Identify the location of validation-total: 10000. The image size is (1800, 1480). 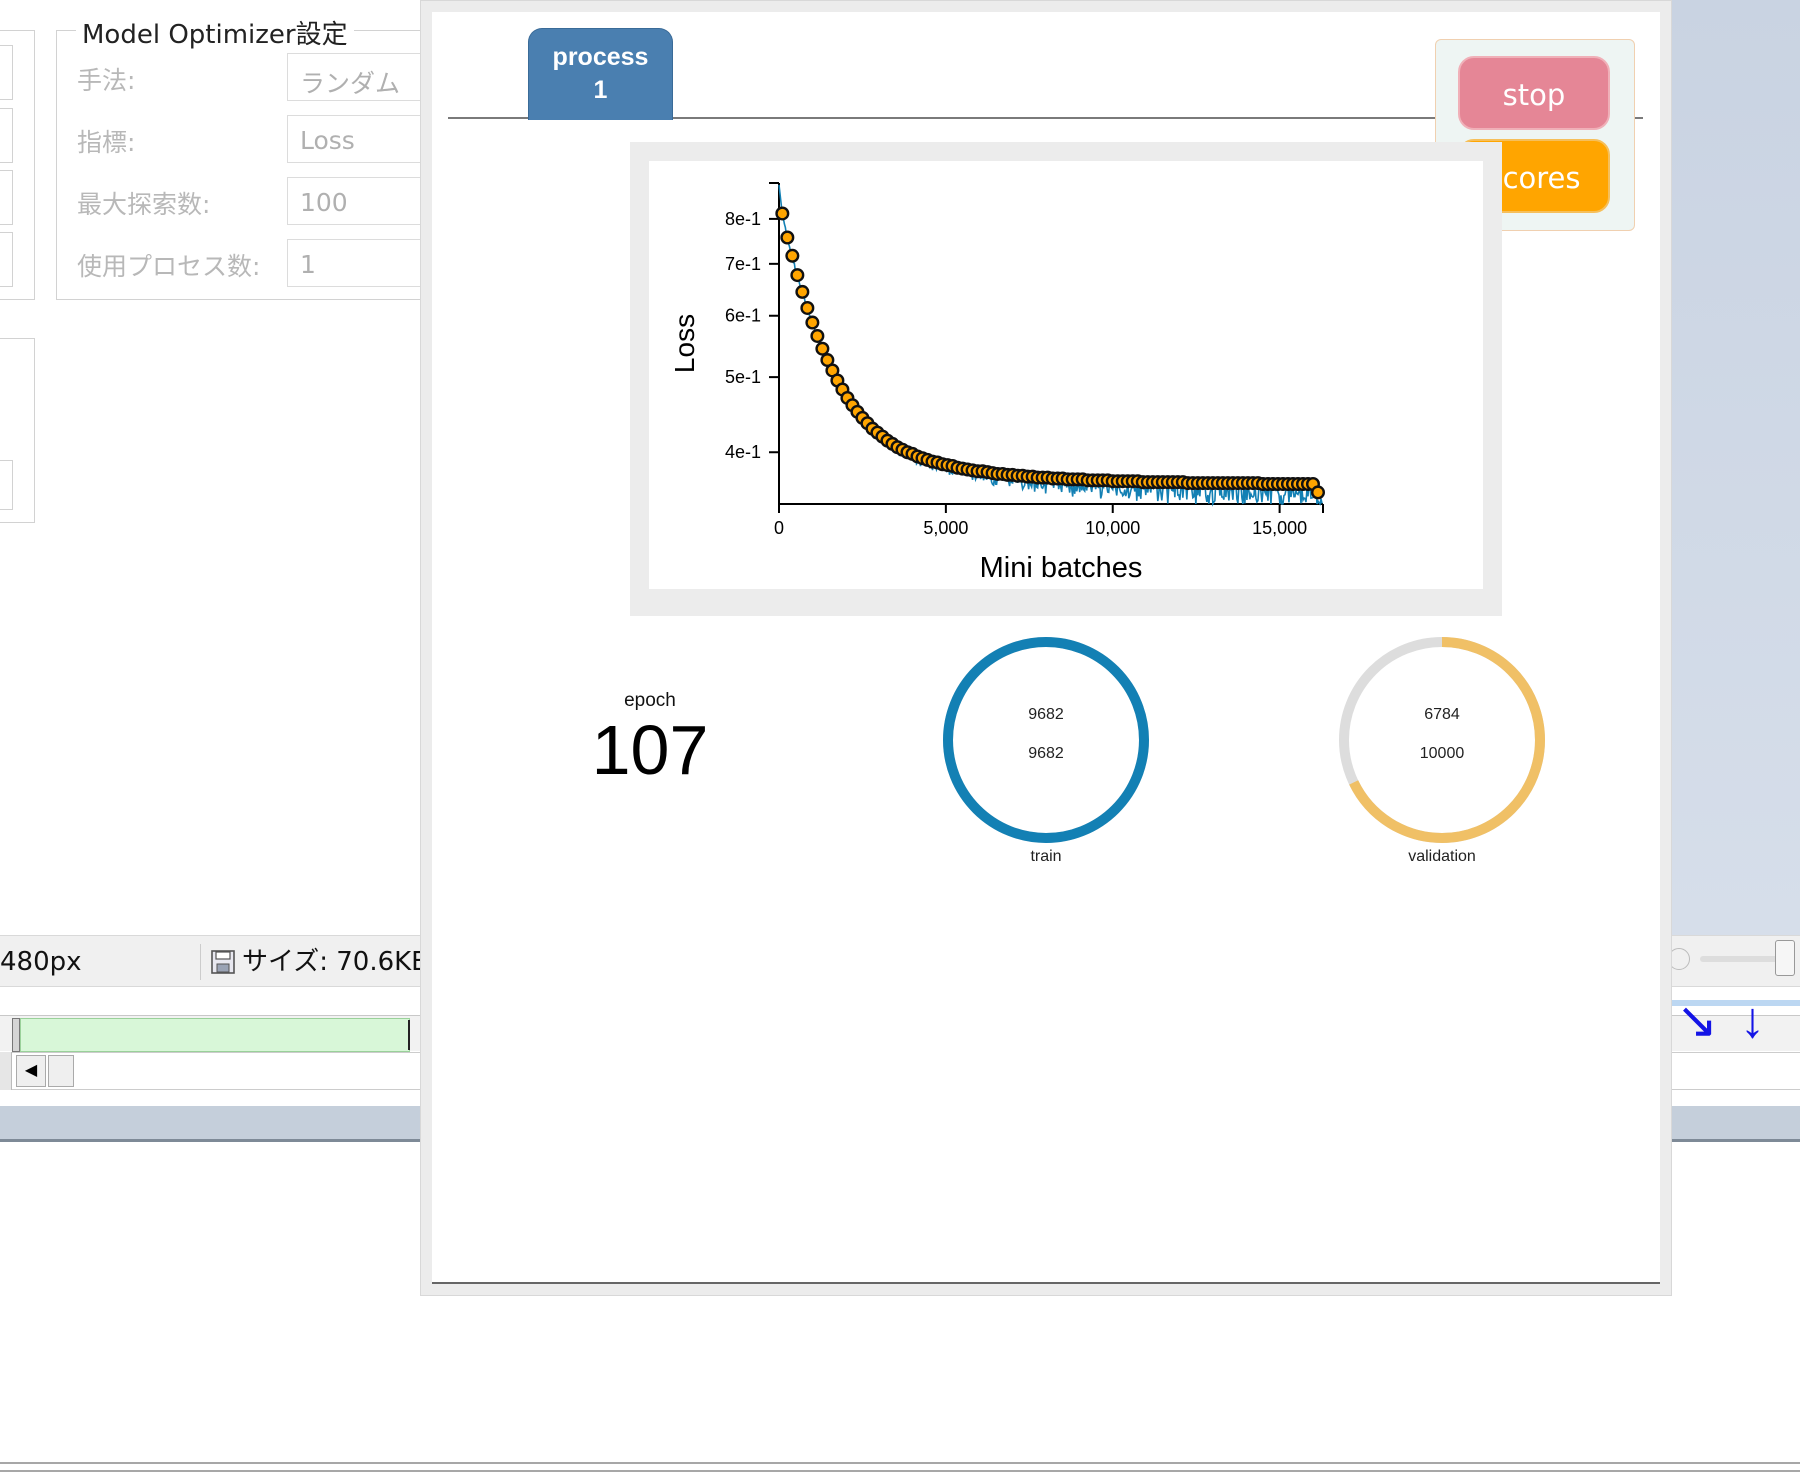
(1442, 753).